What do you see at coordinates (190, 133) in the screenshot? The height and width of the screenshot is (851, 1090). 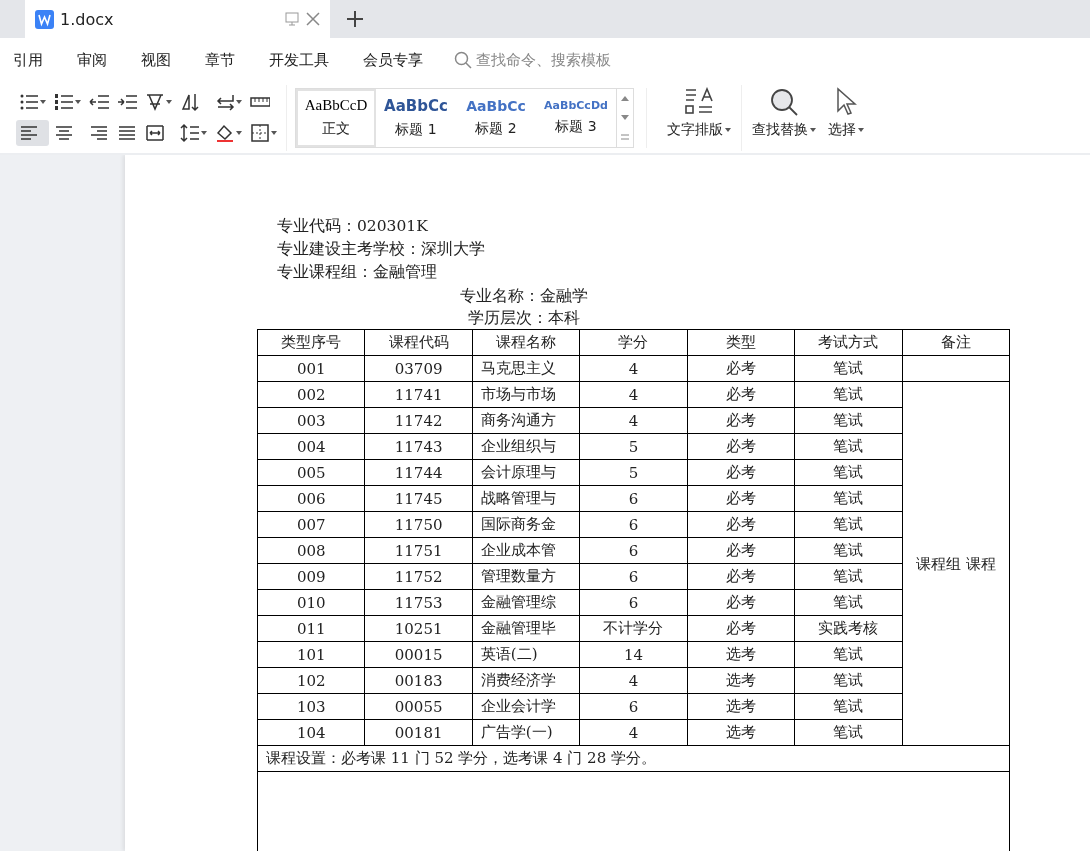 I see `line-spacing-icon` at bounding box center [190, 133].